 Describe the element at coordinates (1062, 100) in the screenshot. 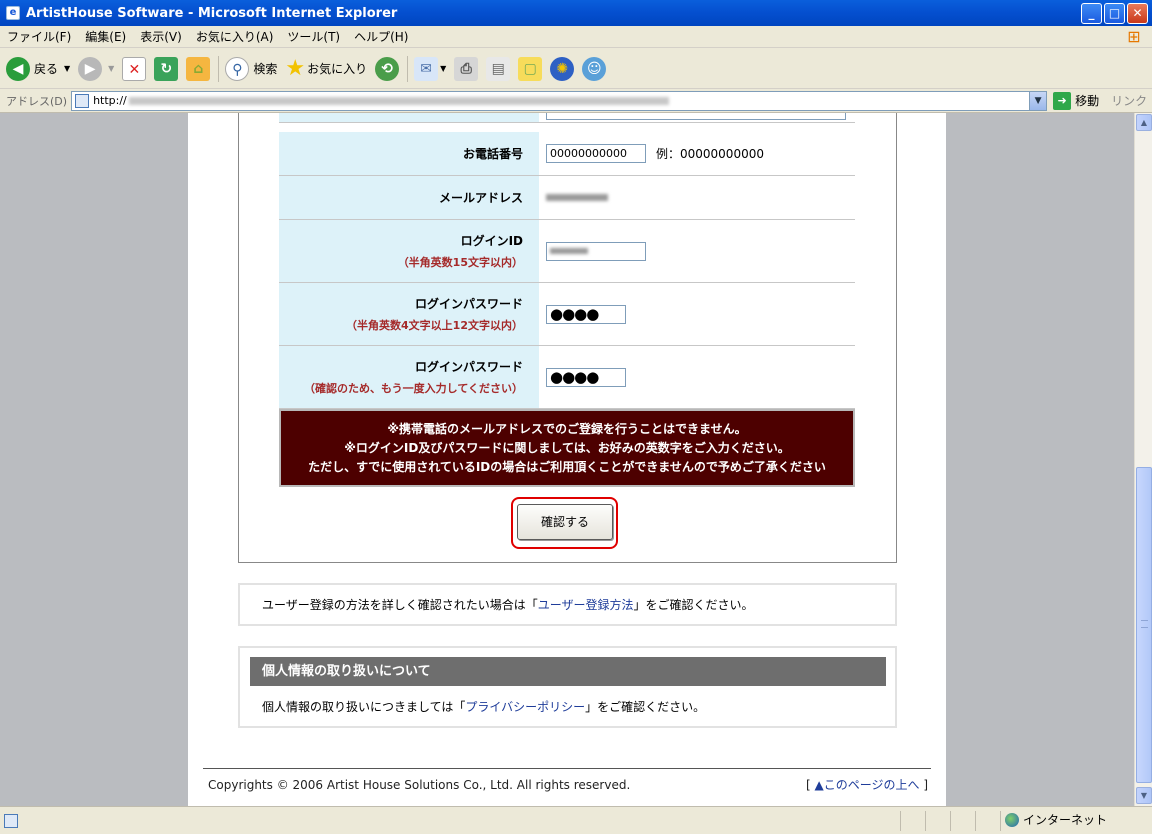

I see `go-arrow-icon: ➜` at that location.